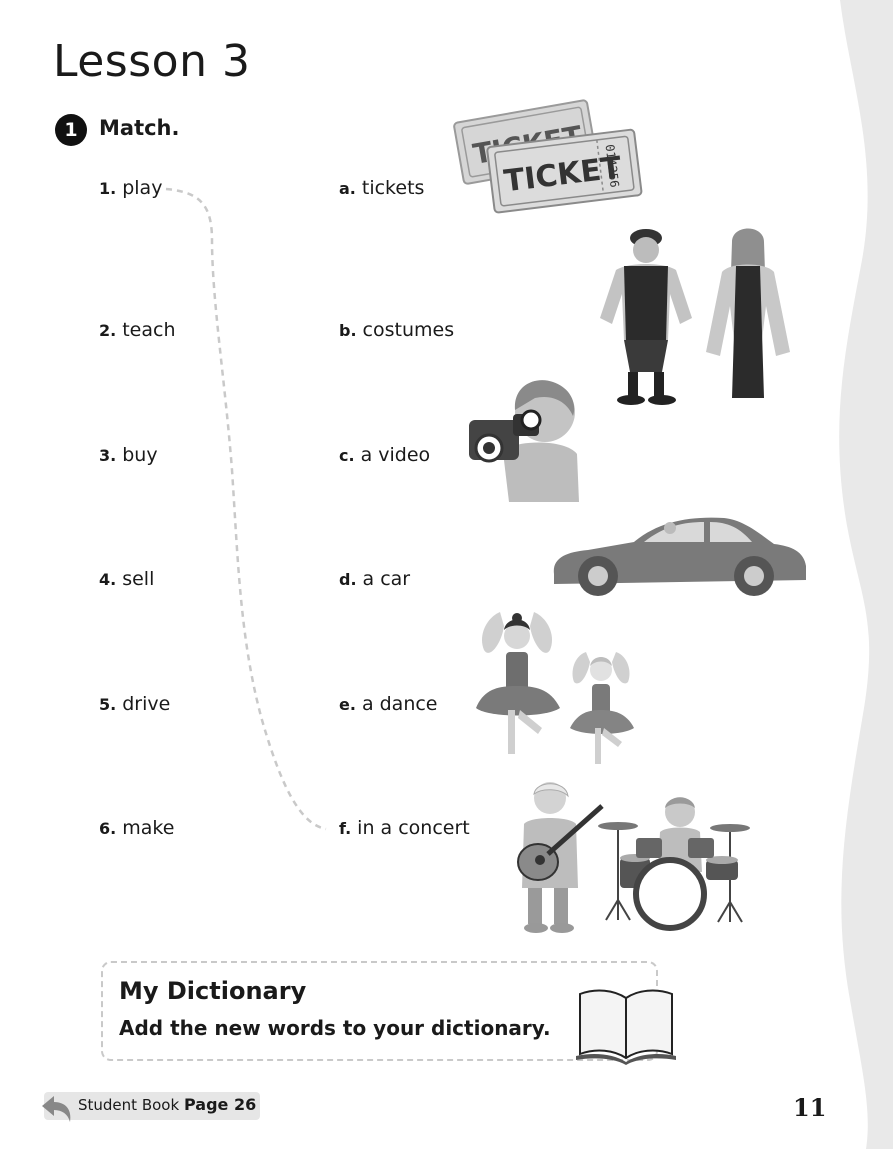 The width and height of the screenshot is (893, 1149). I want to click on page-number: 11, so click(810, 1107).